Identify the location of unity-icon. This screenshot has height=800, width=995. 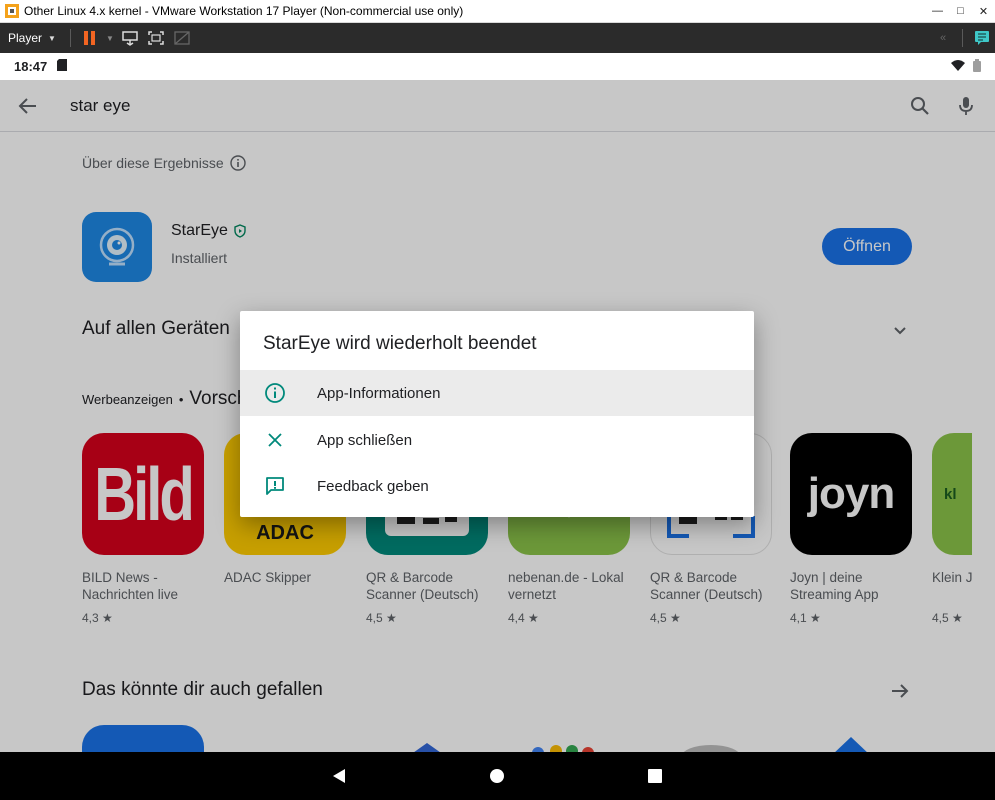
(182, 38).